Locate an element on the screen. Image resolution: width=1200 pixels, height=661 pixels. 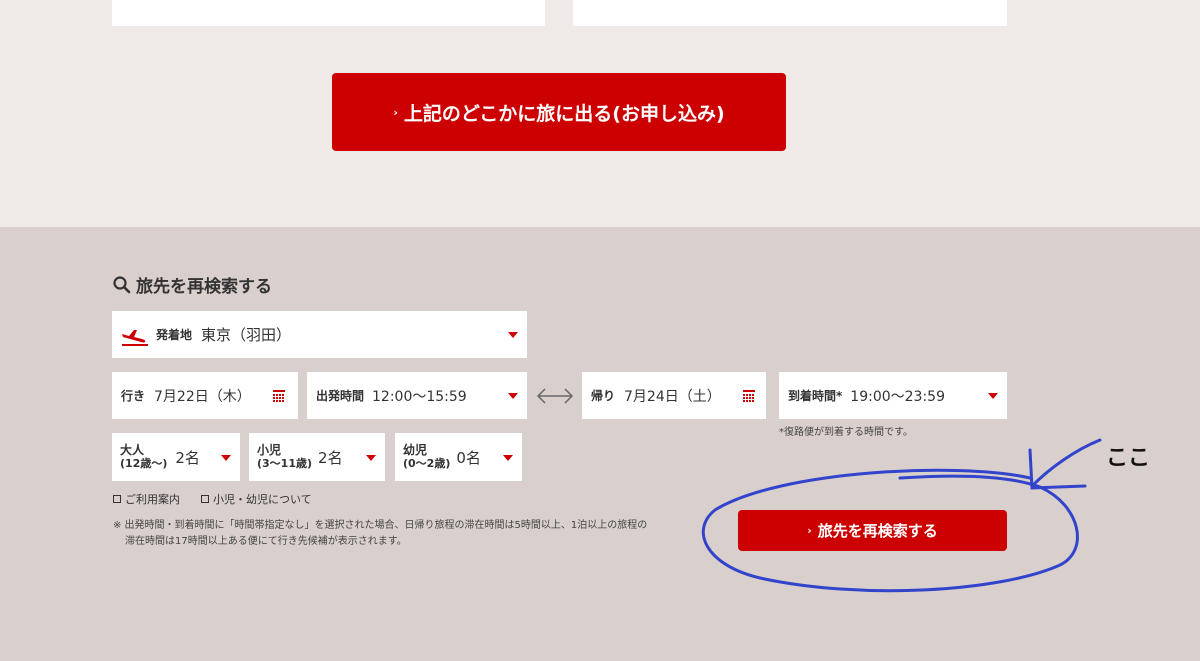
return-value: 7月24日（土） is located at coordinates (672, 396).